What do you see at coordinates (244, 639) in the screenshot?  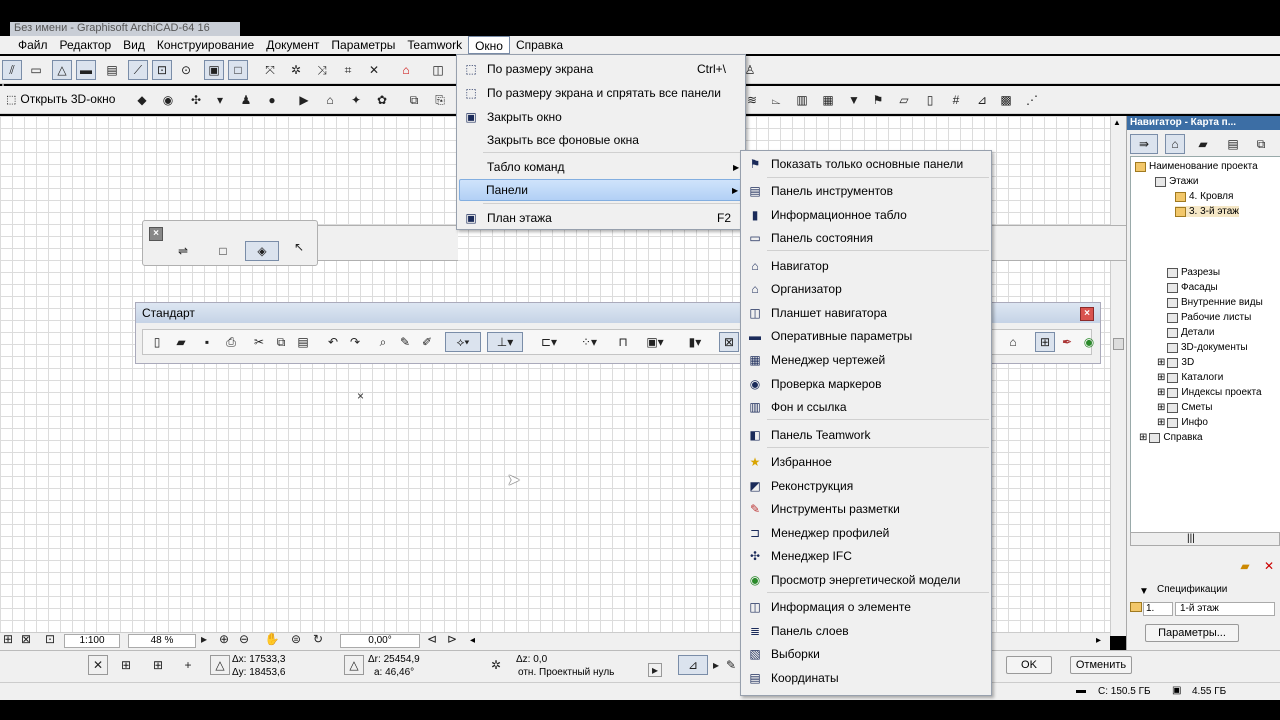 I see `zoom-out-icon: ⊖` at bounding box center [244, 639].